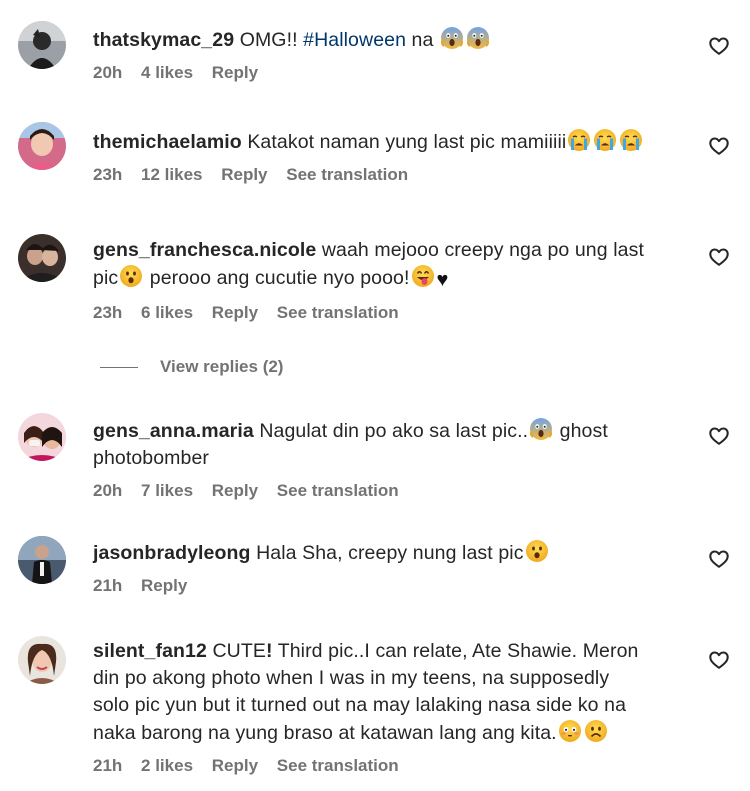  What do you see at coordinates (167, 142) in the screenshot?
I see `username: themichaelamio` at bounding box center [167, 142].